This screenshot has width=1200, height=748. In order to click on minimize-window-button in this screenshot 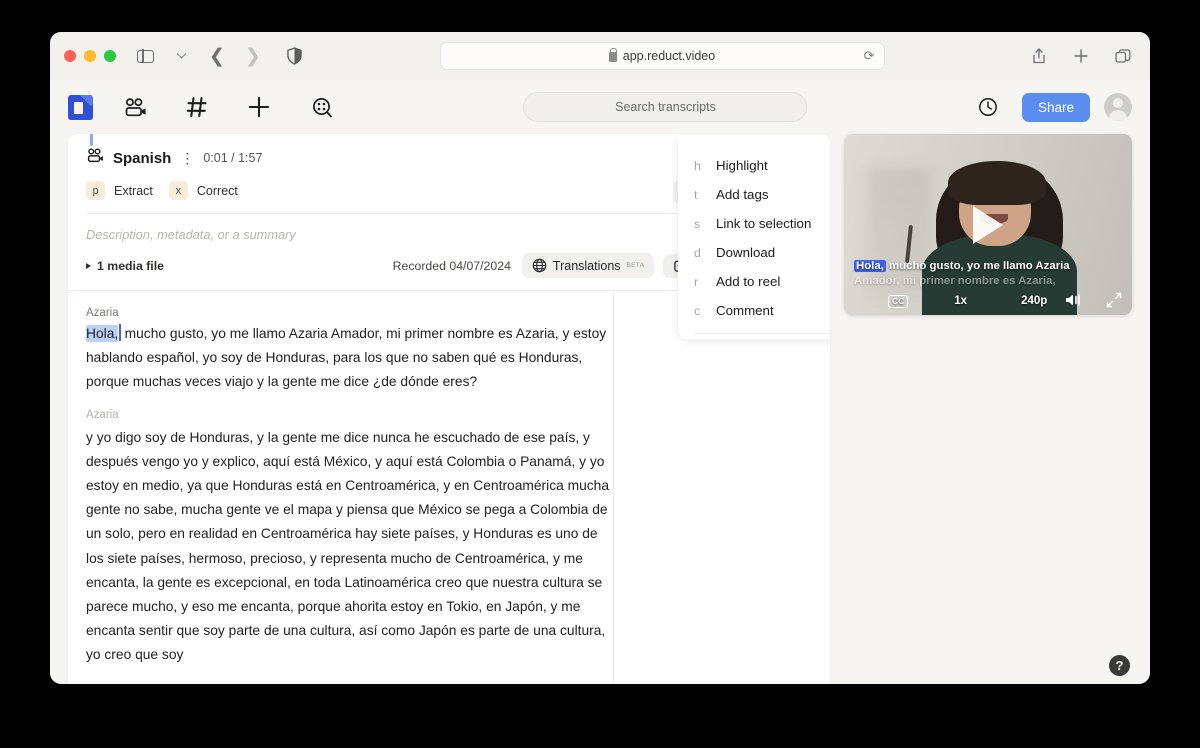, I will do `click(90, 56)`.